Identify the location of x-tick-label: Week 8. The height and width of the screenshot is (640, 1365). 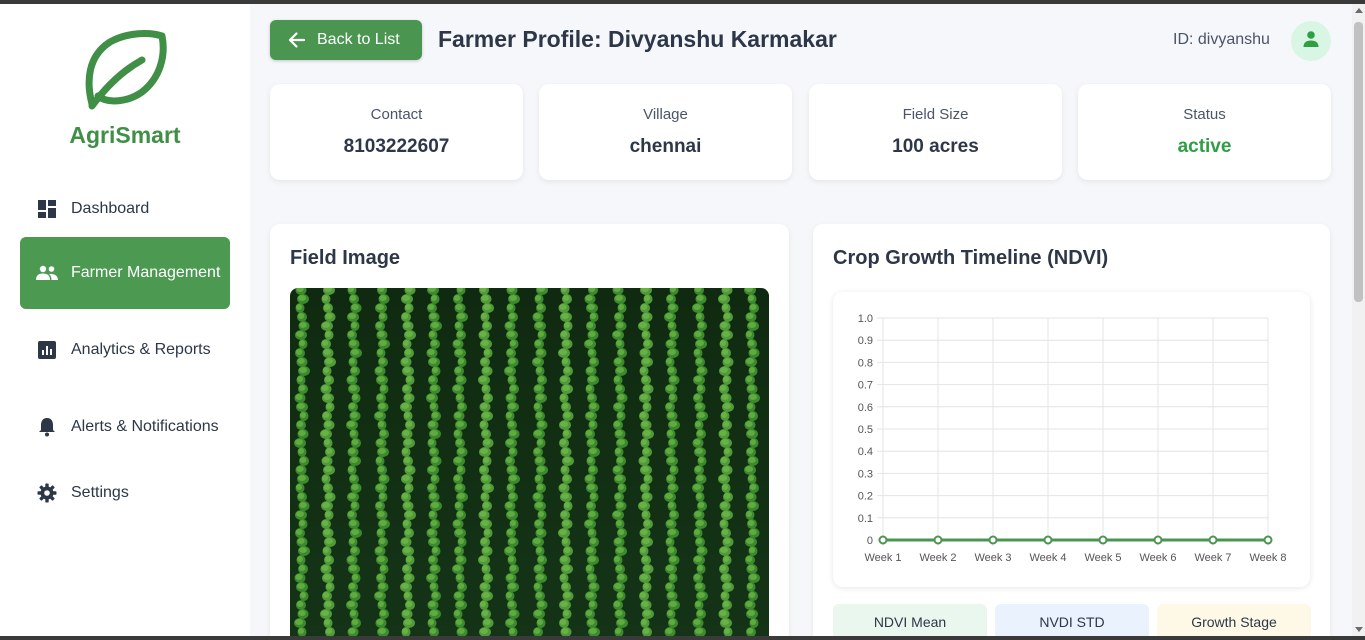
(1267, 558).